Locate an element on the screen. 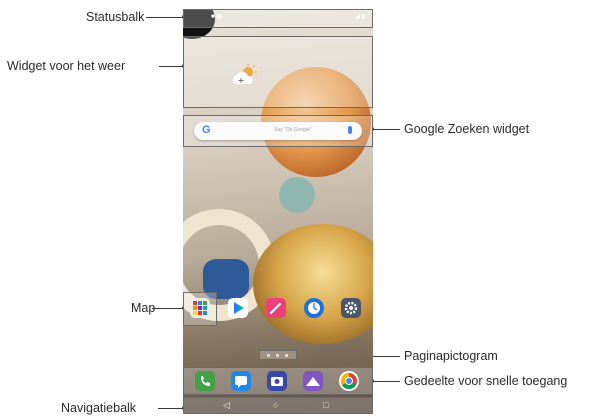  leader-statusbar is located at coordinates (165, 17).